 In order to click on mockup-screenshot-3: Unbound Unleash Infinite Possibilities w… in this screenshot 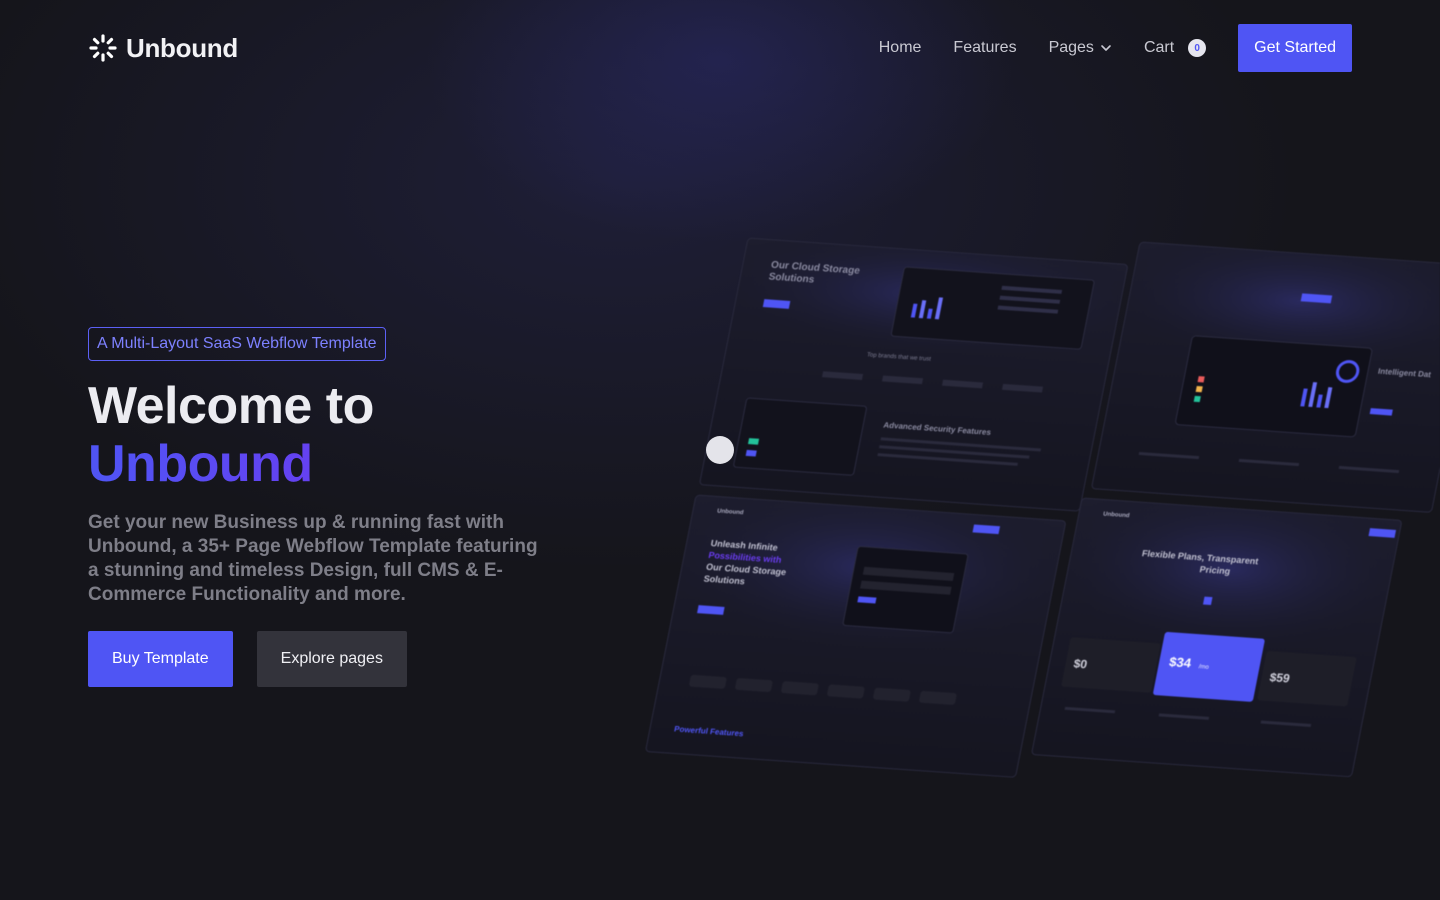, I will do `click(855, 636)`.